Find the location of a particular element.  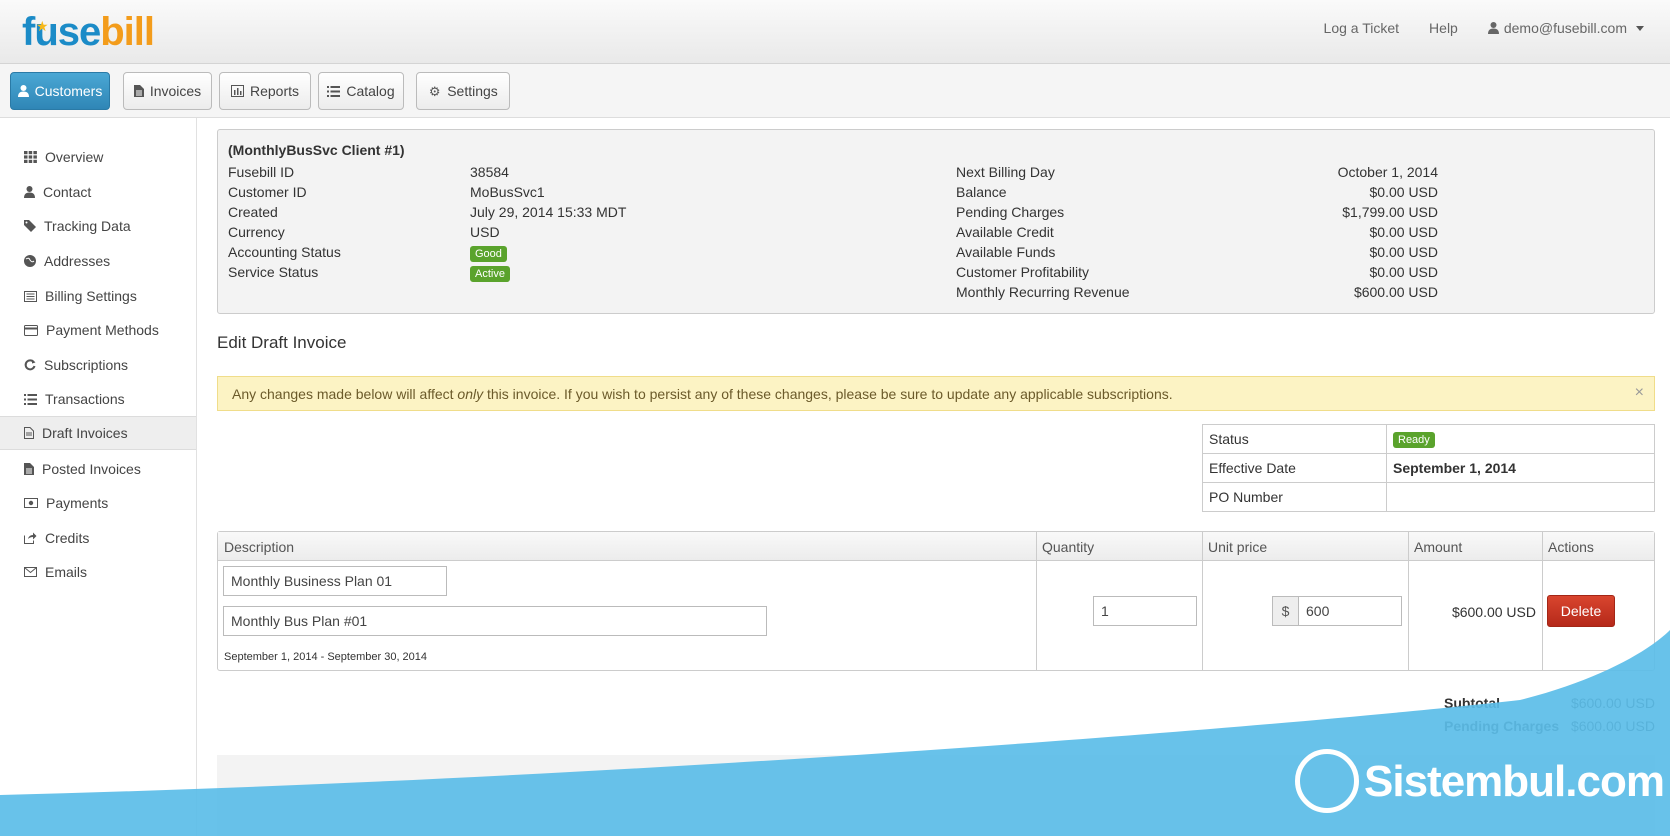

pending-charges-total-value: $600.00 USD is located at coordinates (1612, 726).